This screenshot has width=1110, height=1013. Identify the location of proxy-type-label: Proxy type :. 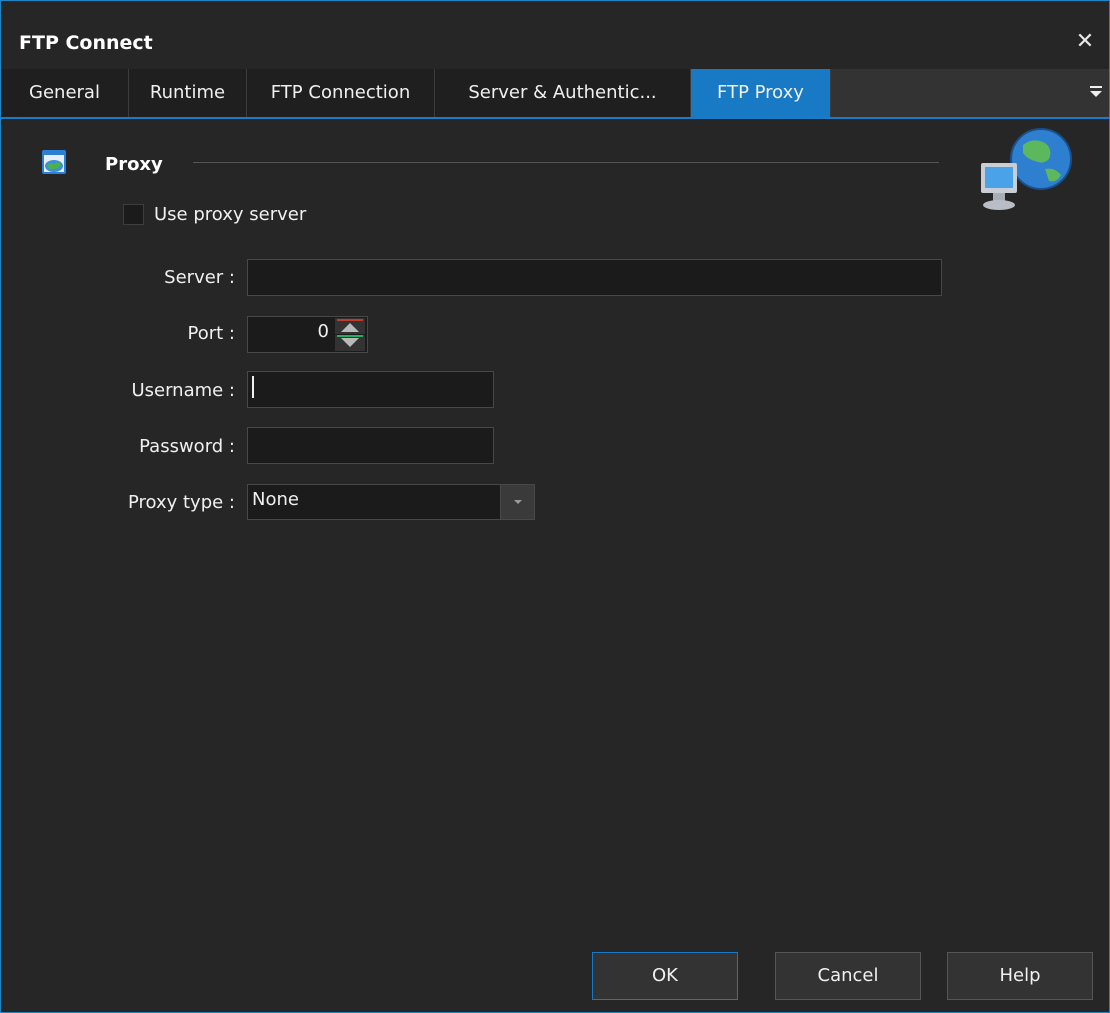
(181, 502).